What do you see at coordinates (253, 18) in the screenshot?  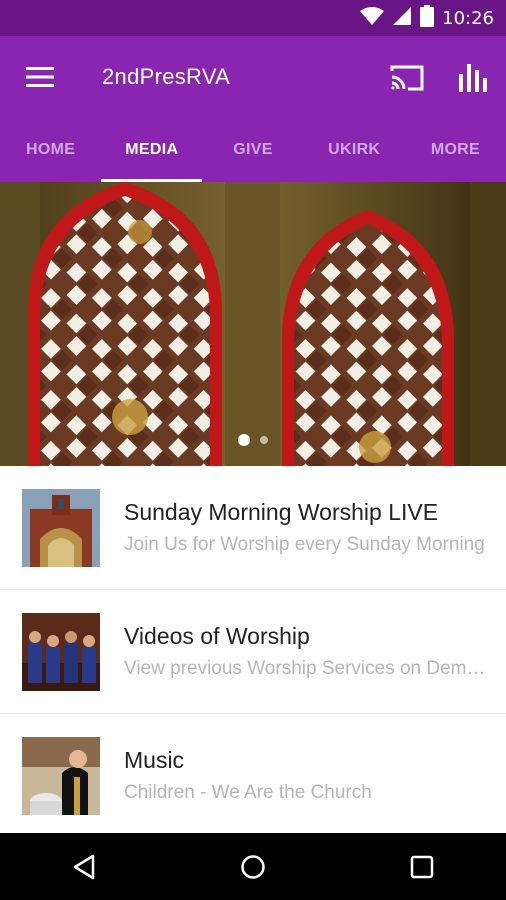 I see `status-bar: 10:26` at bounding box center [253, 18].